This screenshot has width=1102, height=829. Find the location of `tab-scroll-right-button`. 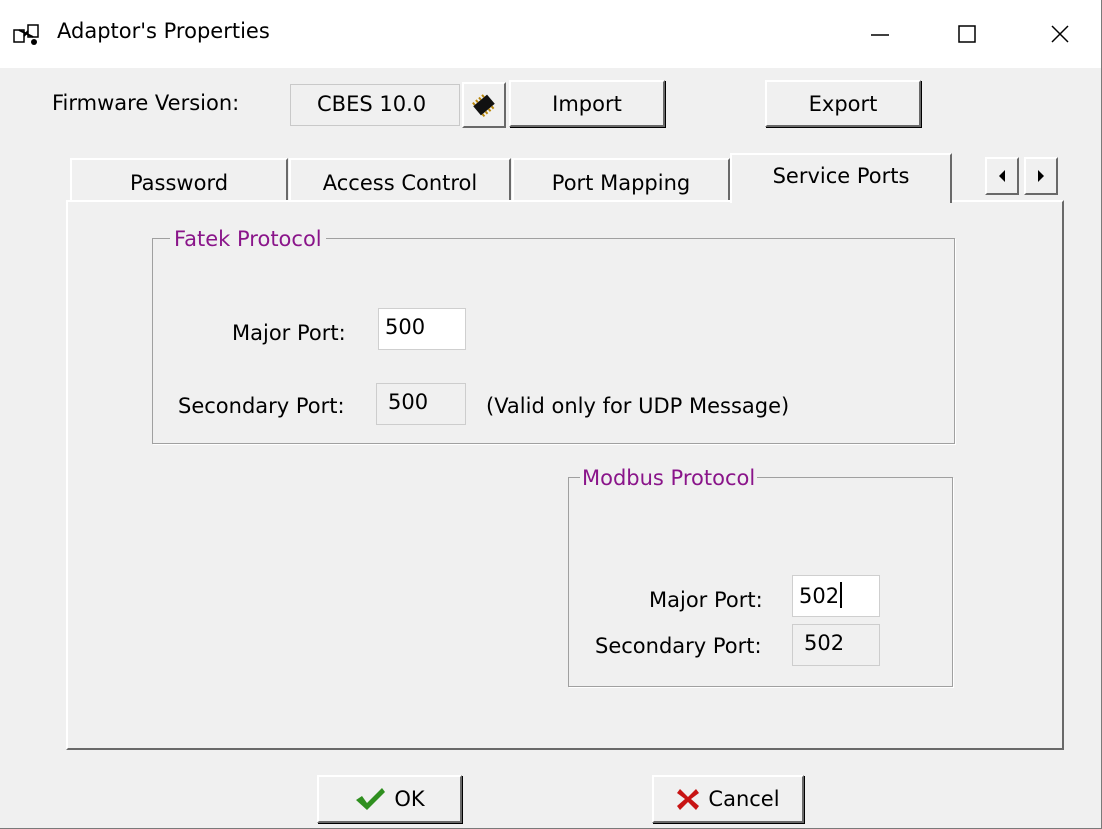

tab-scroll-right-button is located at coordinates (1041, 176).